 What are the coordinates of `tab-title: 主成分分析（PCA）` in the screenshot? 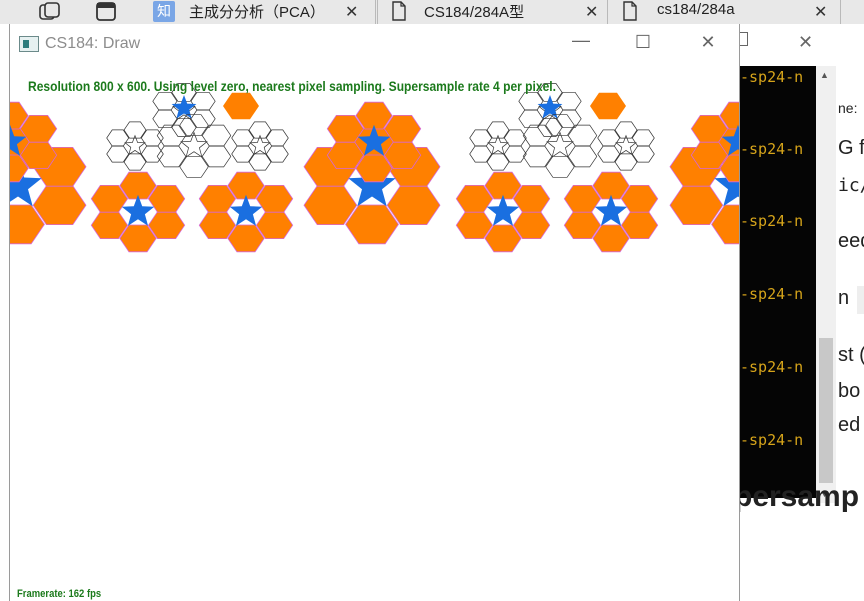 It's located at (257, 12).